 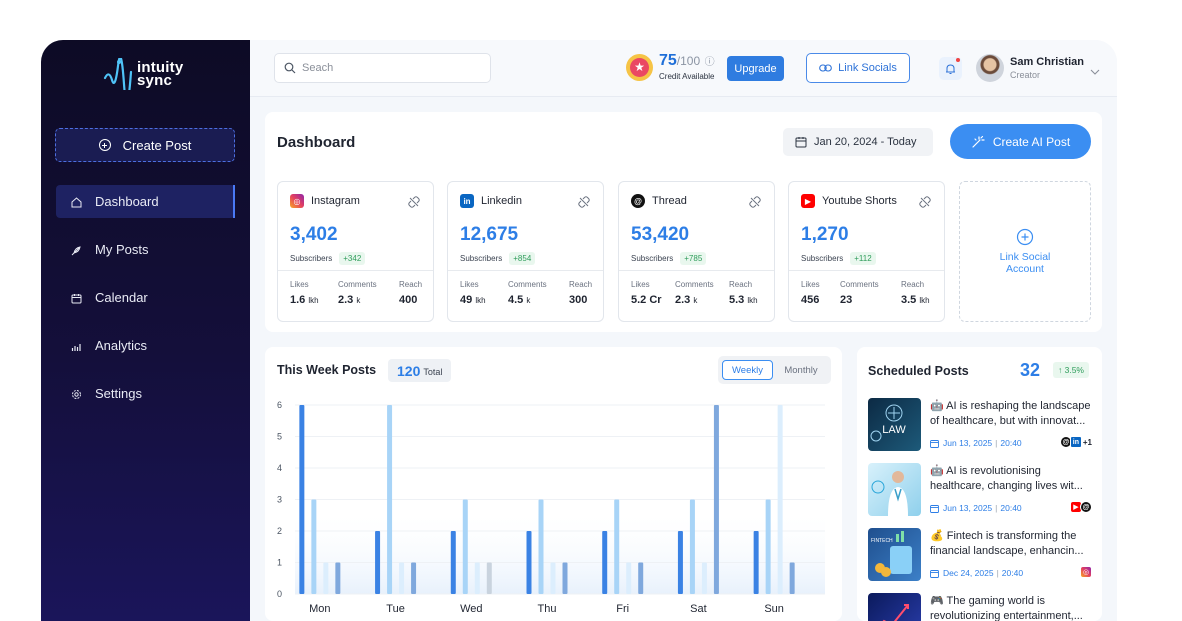 I want to click on linkedin-icon: in, so click(x=1075, y=442).